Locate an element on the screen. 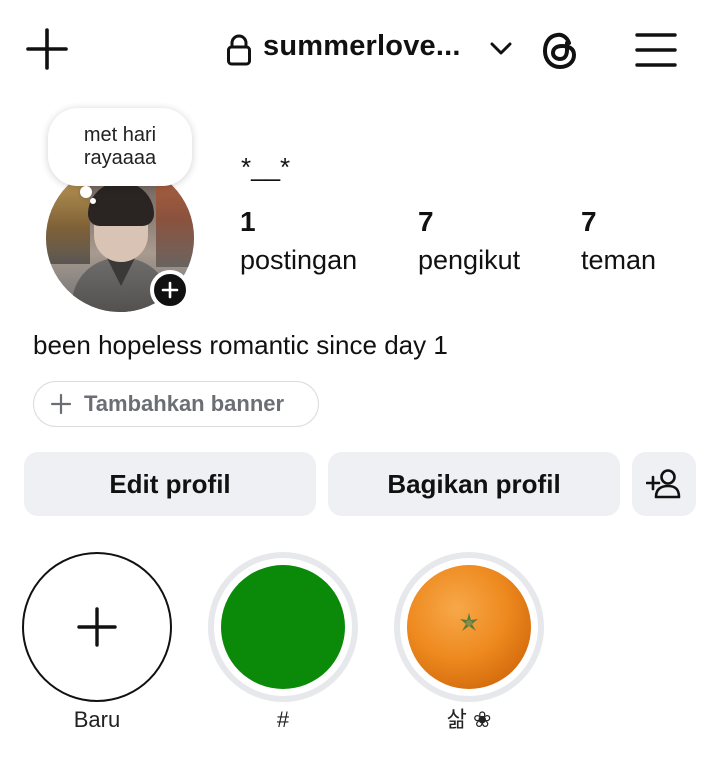  posts-label: postingan is located at coordinates (299, 260).